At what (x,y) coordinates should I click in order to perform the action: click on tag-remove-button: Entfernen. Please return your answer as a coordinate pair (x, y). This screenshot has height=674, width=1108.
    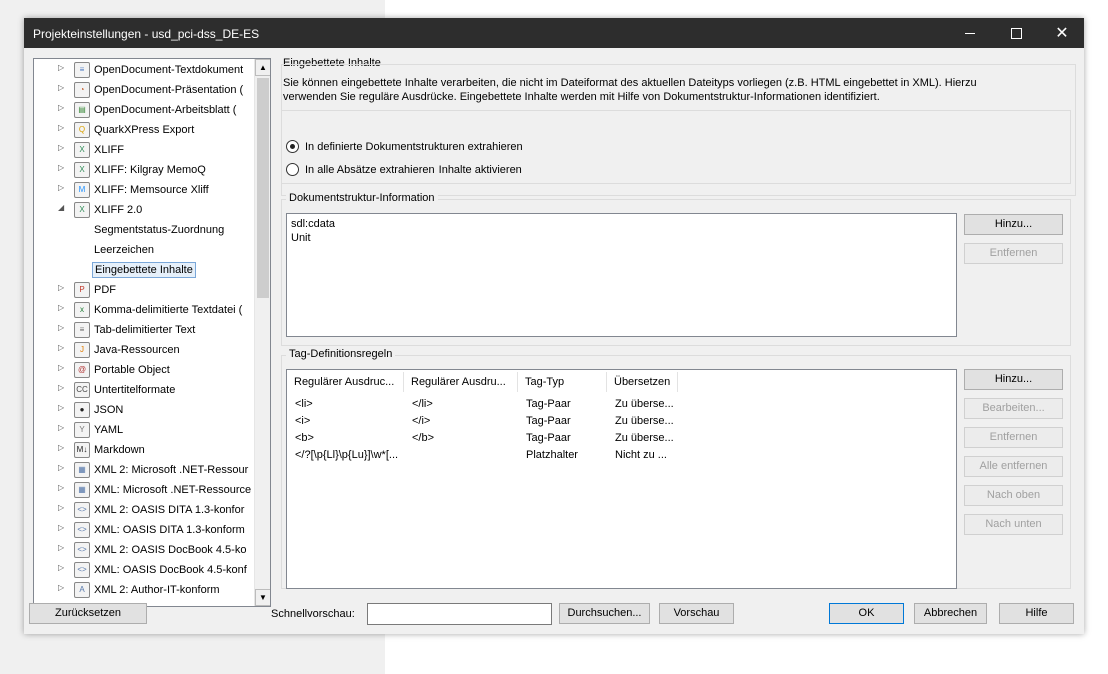
    Looking at the image, I should click on (1013, 437).